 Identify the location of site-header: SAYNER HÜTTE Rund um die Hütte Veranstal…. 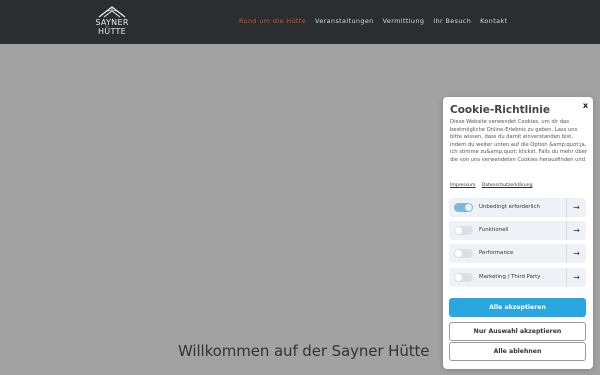
(300, 22).